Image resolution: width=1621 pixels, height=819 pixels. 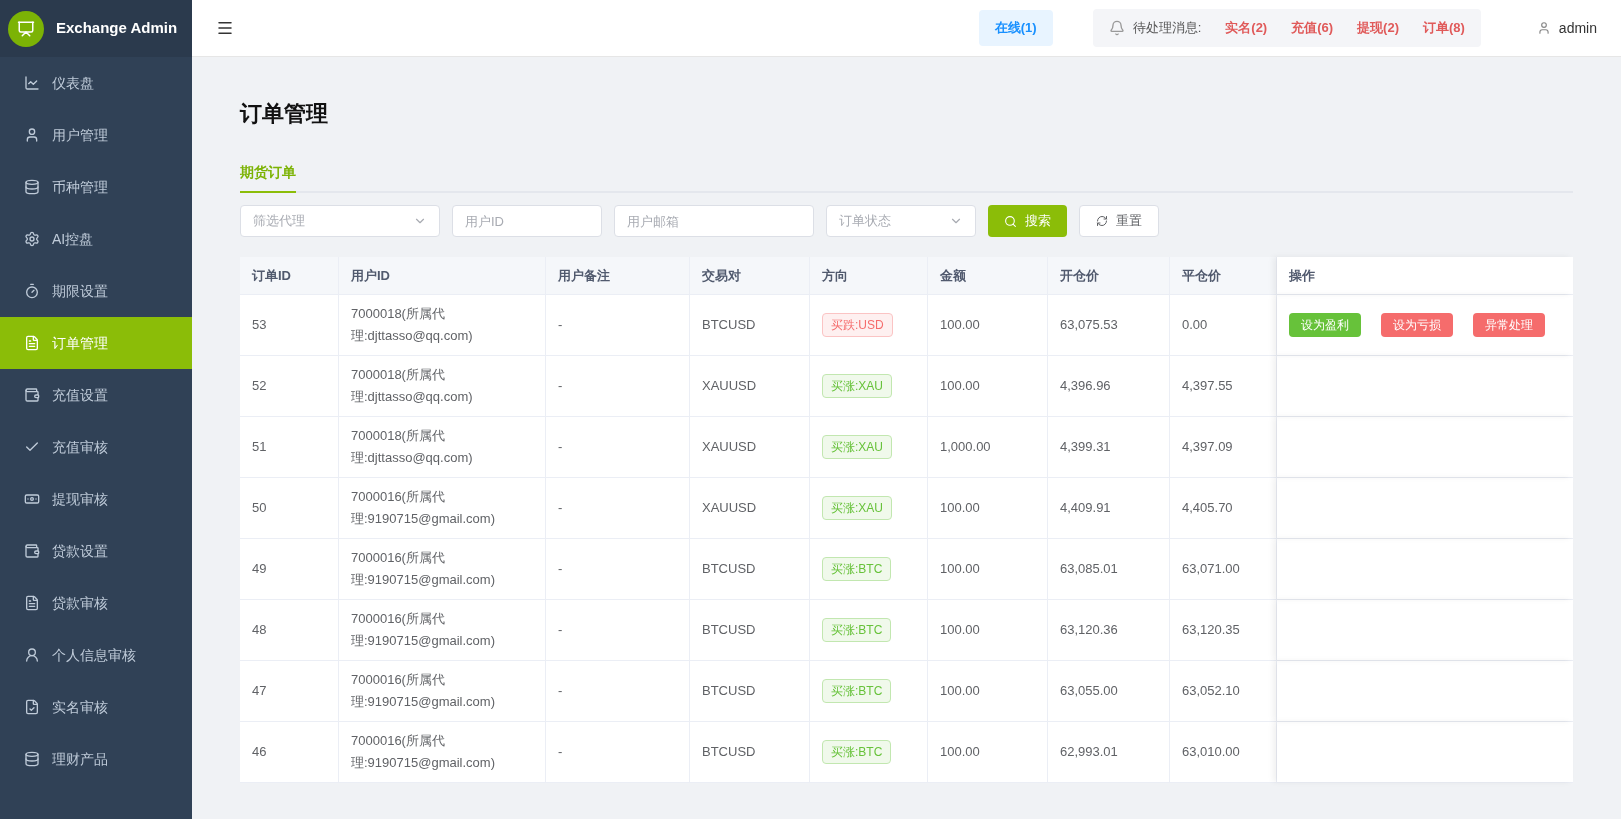 I want to click on table-cell: 63,085.01, so click(x=1109, y=569).